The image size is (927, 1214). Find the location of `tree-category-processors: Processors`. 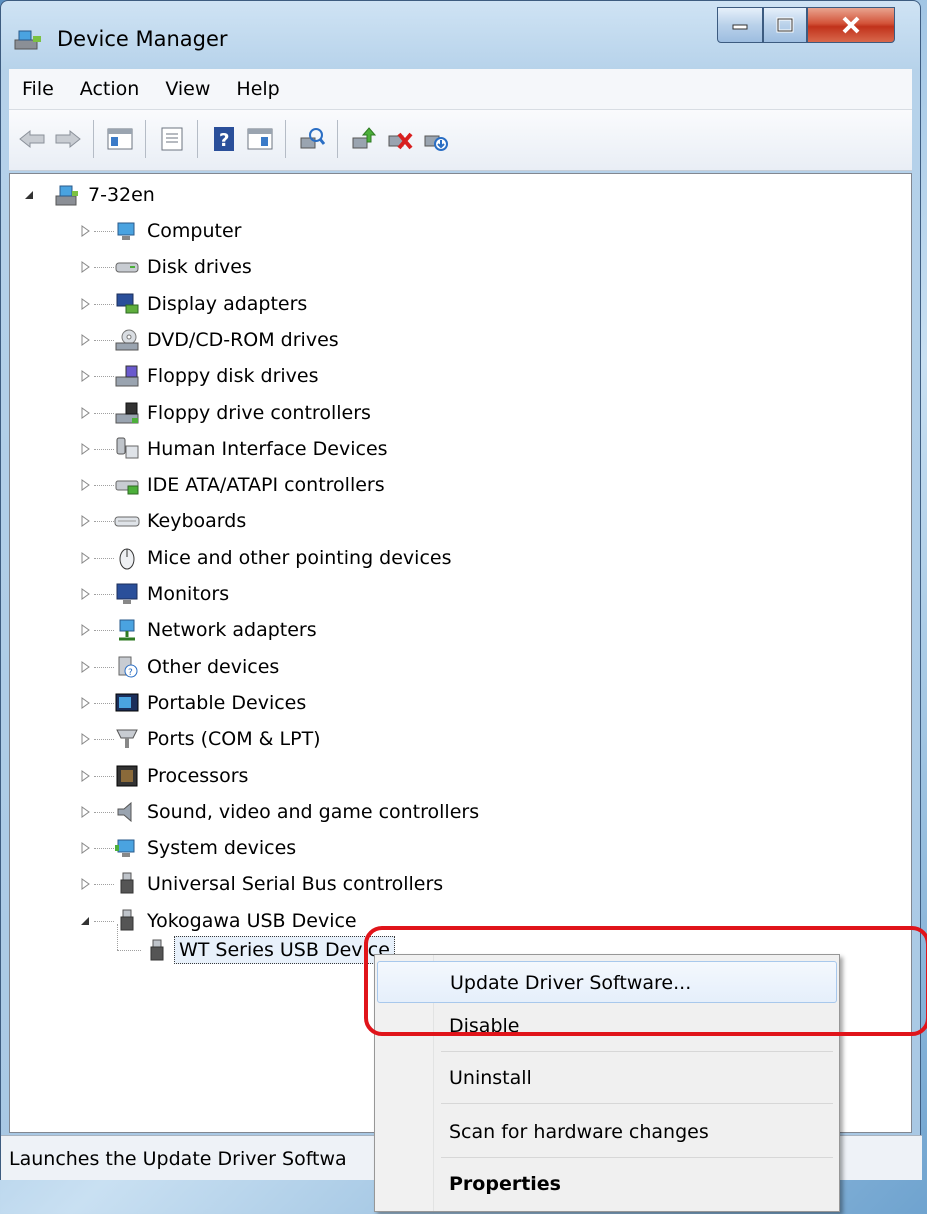

tree-category-processors: Processors is located at coordinates (450, 776).